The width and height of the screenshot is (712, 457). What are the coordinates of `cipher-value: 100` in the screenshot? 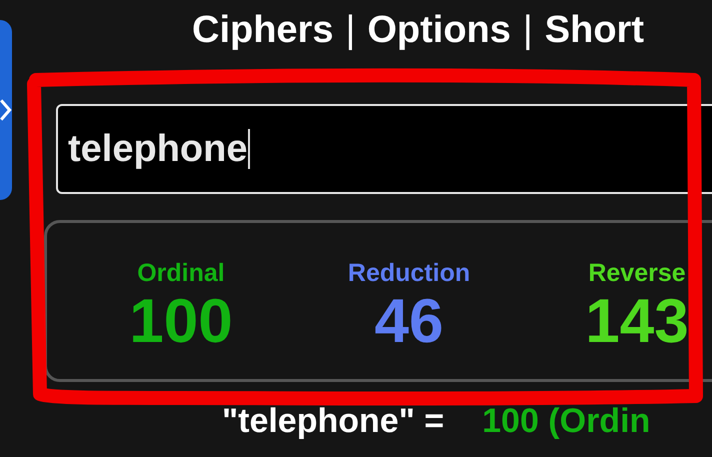 It's located at (181, 322).